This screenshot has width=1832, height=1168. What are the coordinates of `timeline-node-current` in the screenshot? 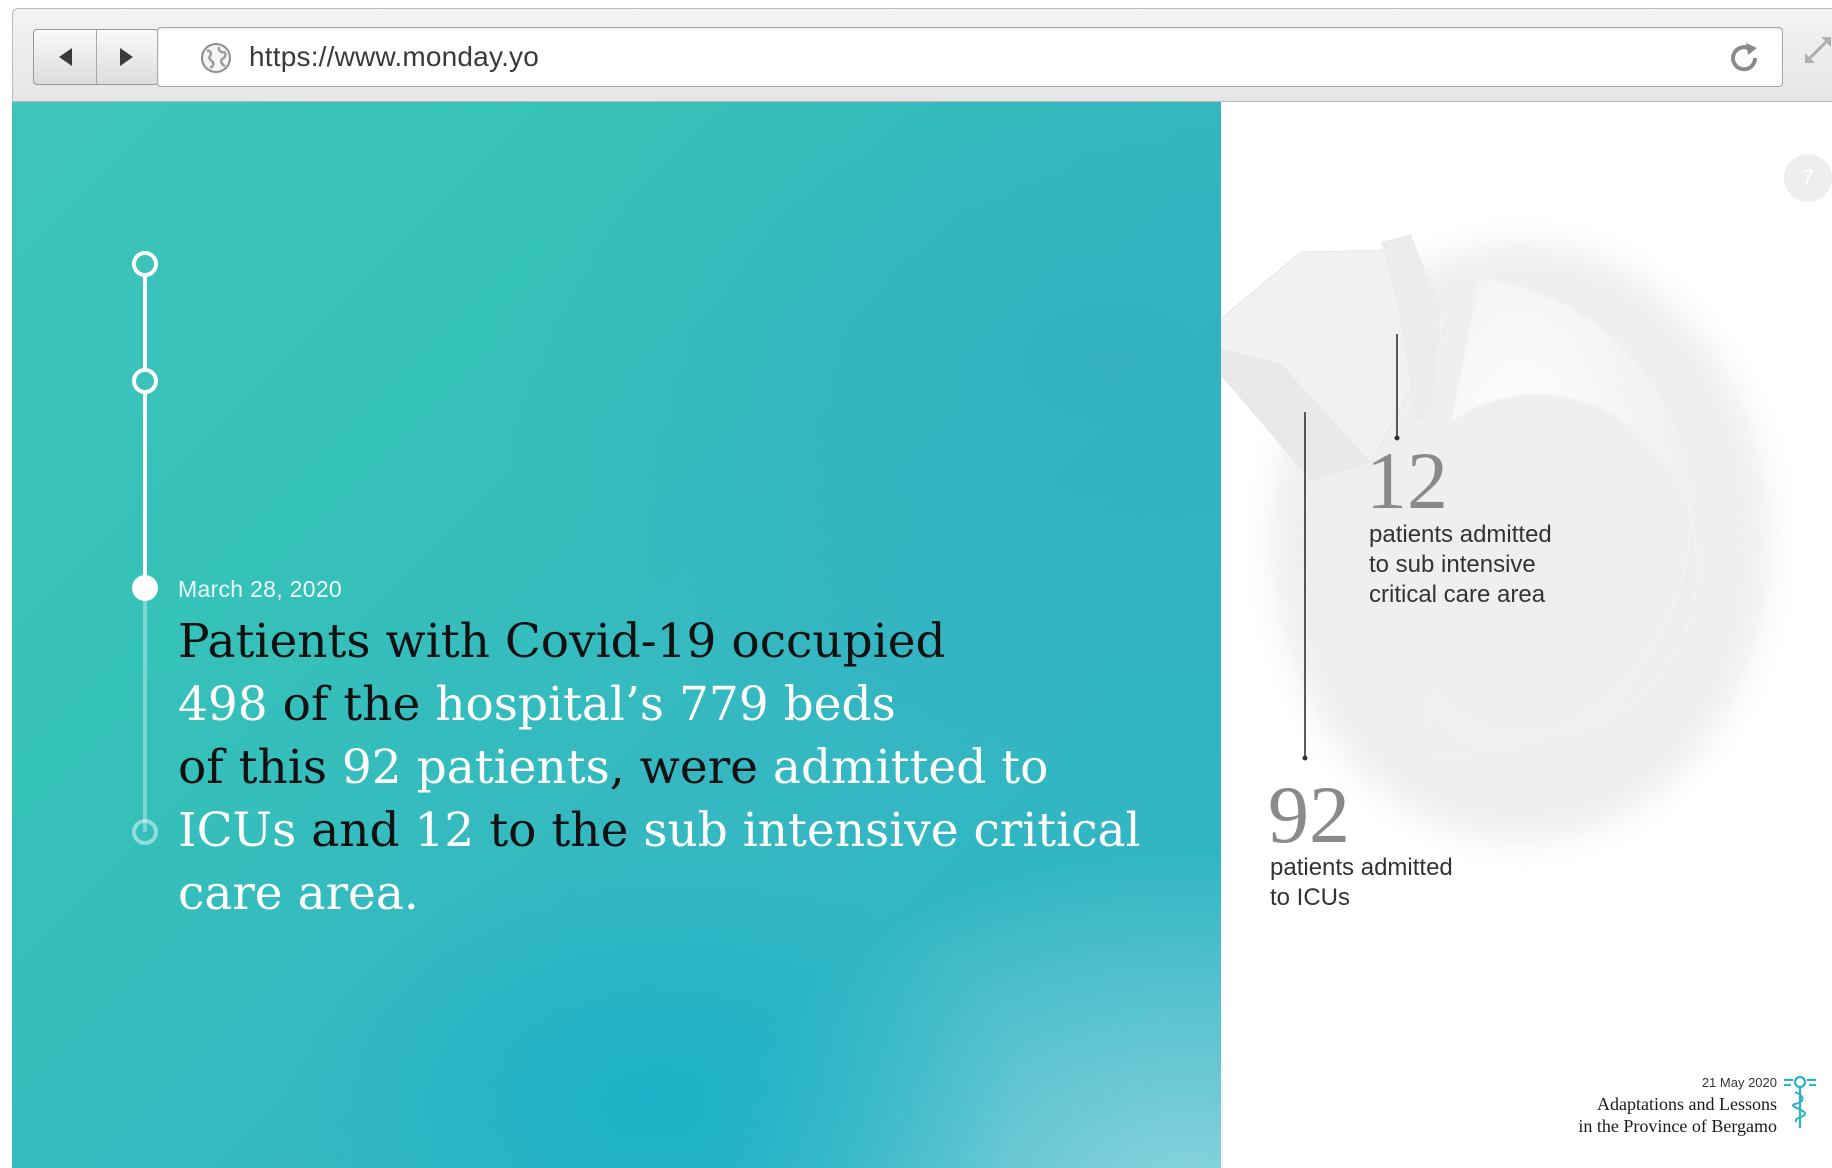 It's located at (145, 588).